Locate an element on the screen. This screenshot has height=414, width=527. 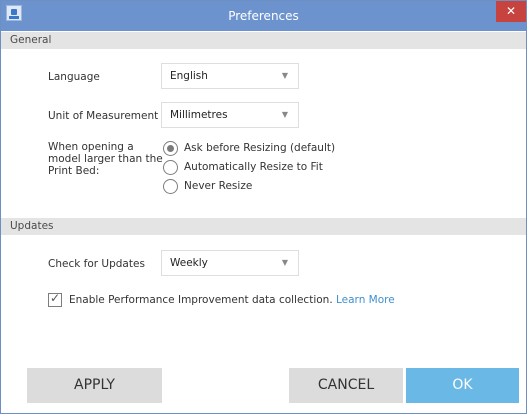
language-select: English ▼ is located at coordinates (230, 76).